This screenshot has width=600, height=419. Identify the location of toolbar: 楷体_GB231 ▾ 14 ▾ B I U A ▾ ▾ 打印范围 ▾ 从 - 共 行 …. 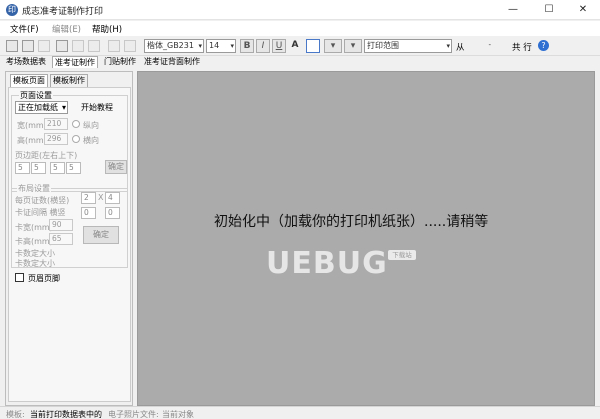
(300, 46).